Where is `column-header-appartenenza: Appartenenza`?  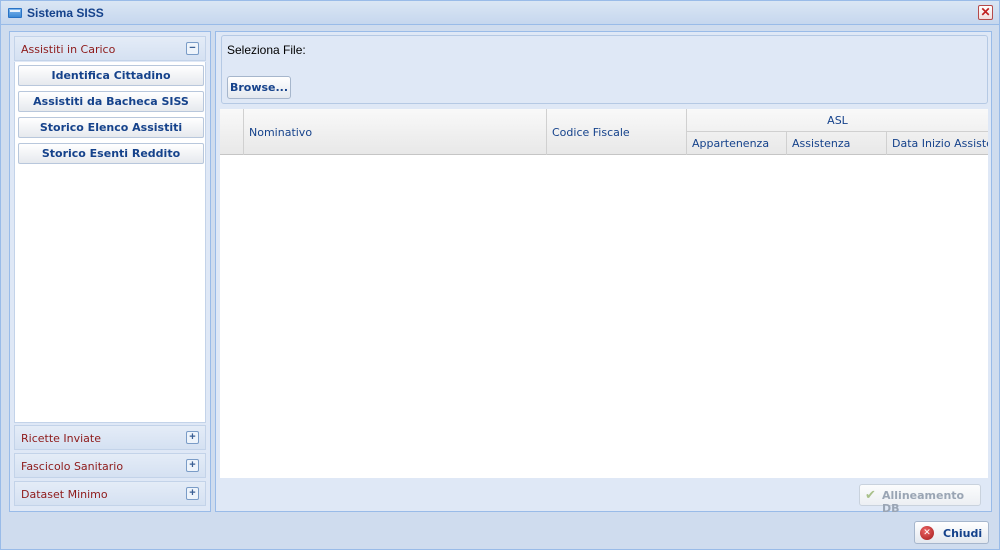 column-header-appartenenza: Appartenenza is located at coordinates (737, 143).